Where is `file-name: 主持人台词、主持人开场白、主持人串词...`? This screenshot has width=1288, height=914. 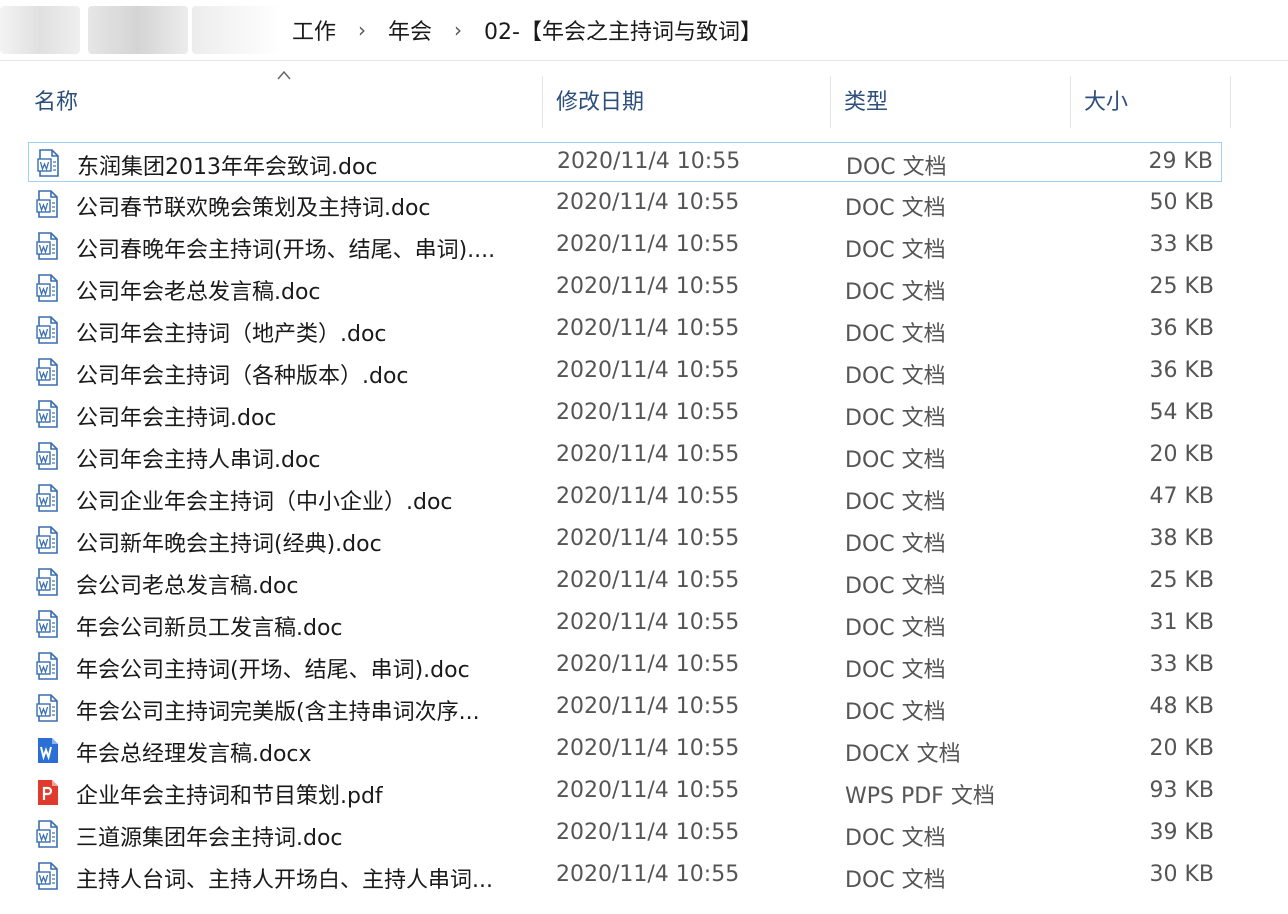 file-name: 主持人台词、主持人开场白、主持人串词... is located at coordinates (284, 880).